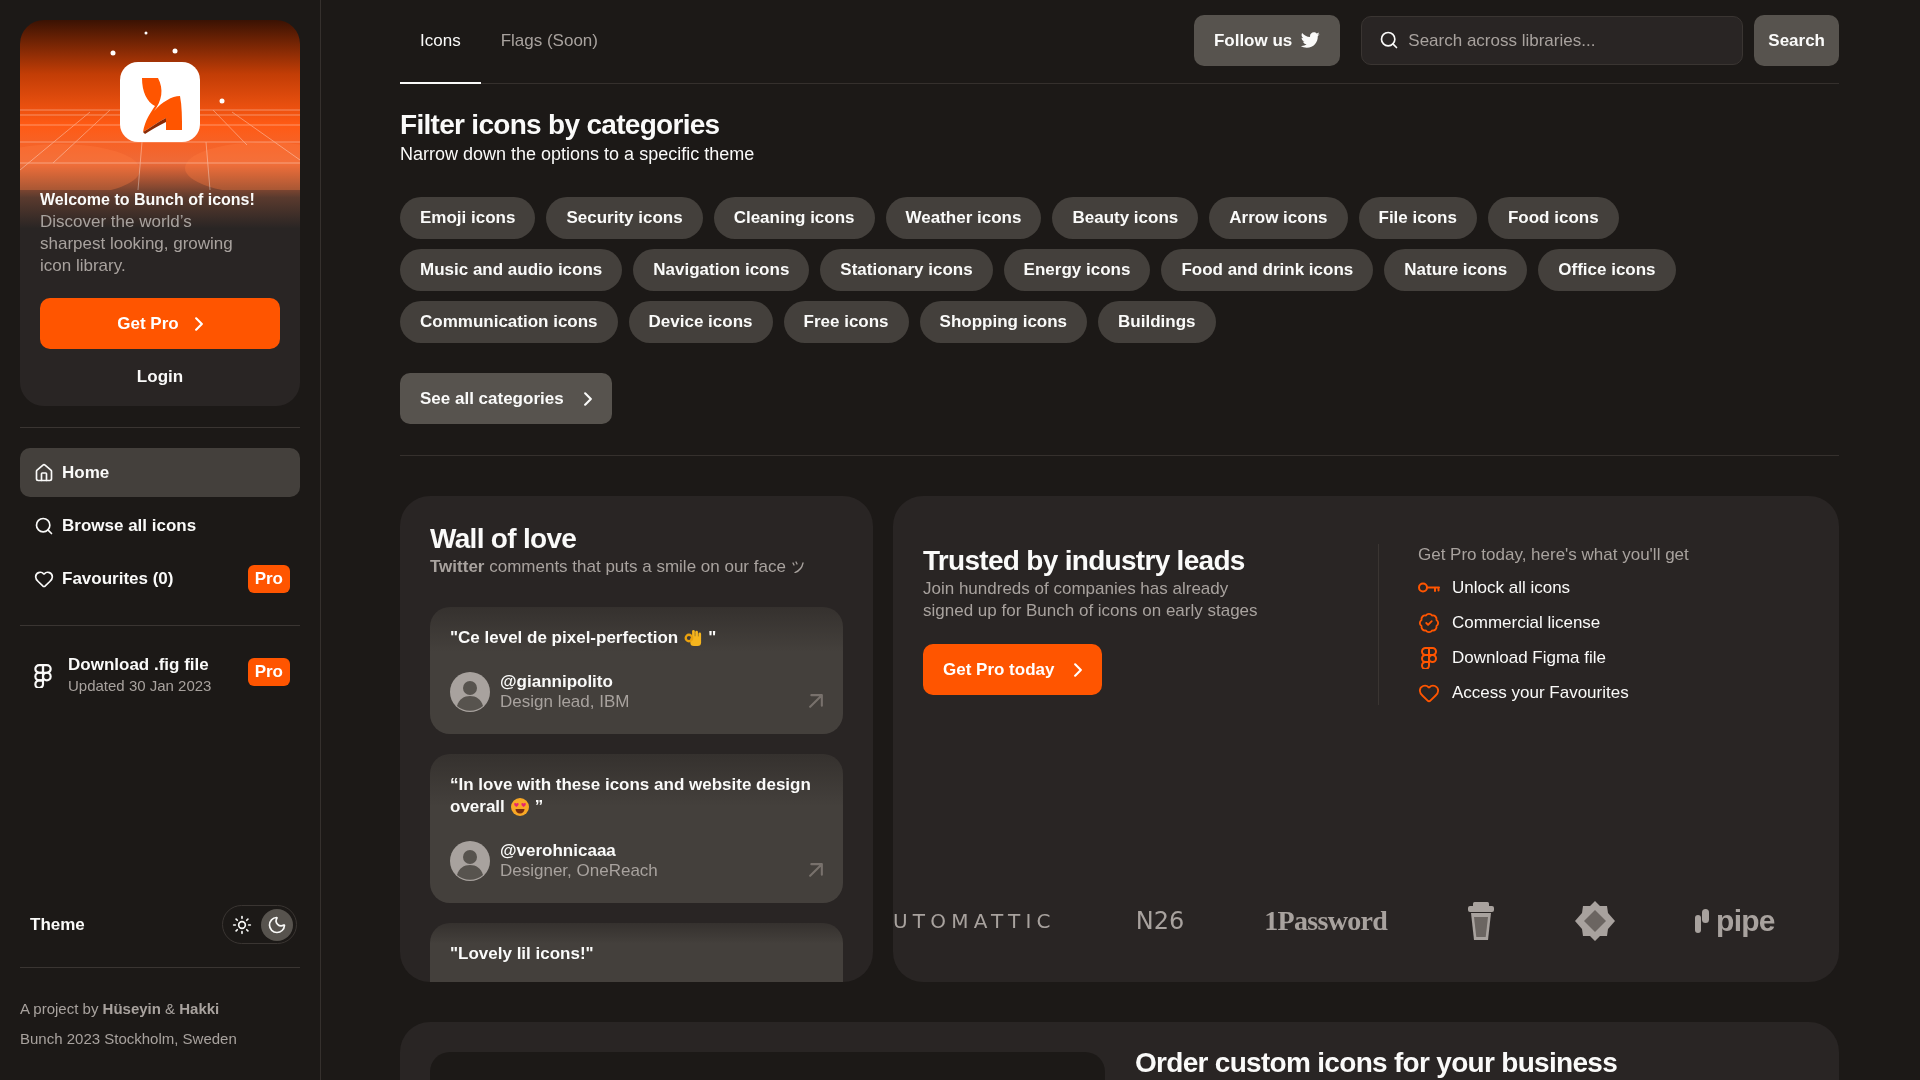  Describe the element at coordinates (1084, 561) in the screenshot. I see `trusted-title: Trusted by industry leads` at that location.